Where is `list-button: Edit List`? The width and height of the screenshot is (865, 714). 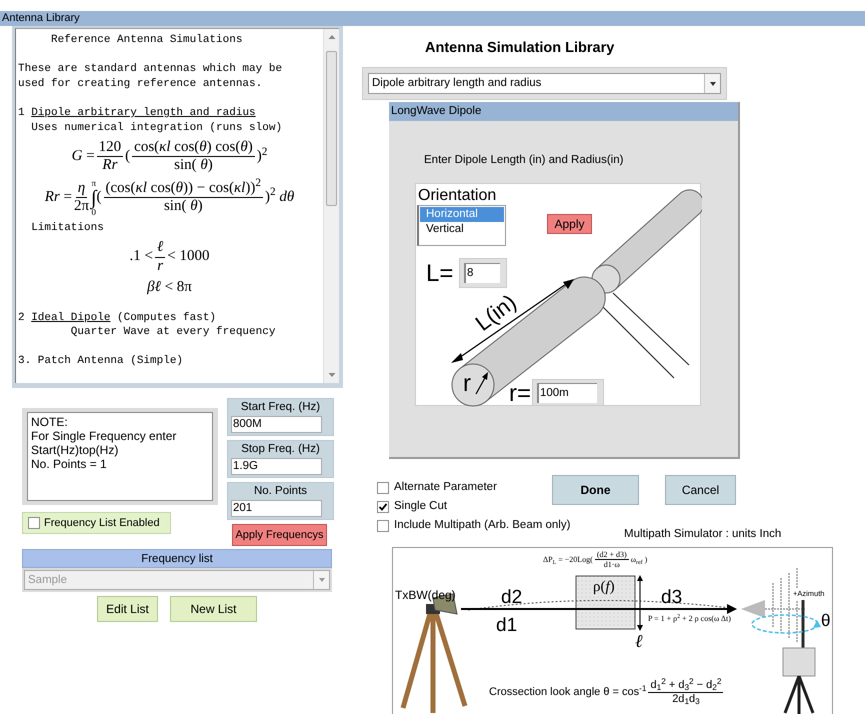
list-button: Edit List is located at coordinates (127, 609).